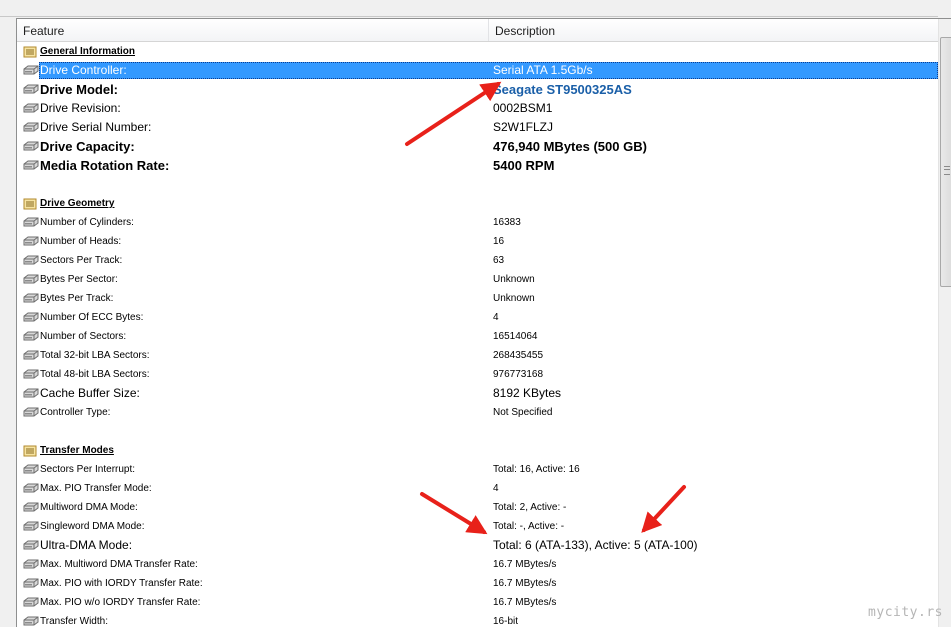  What do you see at coordinates (477, 165) in the screenshot?
I see `list-item: Media Rotation Rate: 5400 RPM` at bounding box center [477, 165].